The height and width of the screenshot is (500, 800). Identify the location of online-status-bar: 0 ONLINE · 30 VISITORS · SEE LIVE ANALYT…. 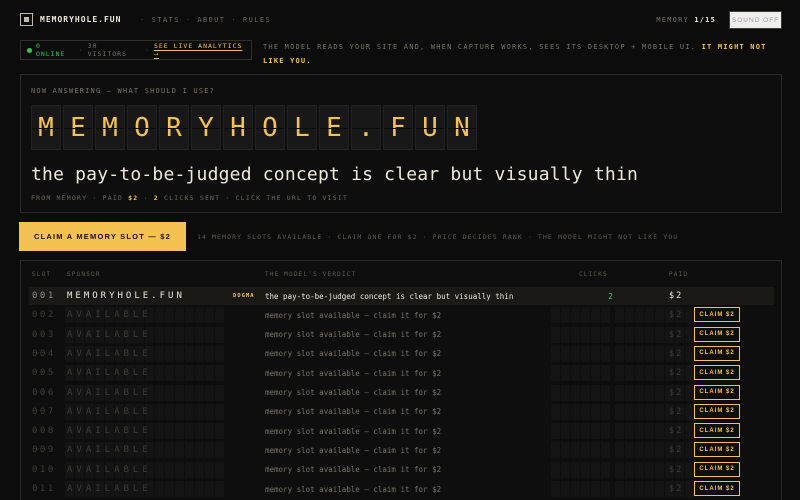
(136, 50).